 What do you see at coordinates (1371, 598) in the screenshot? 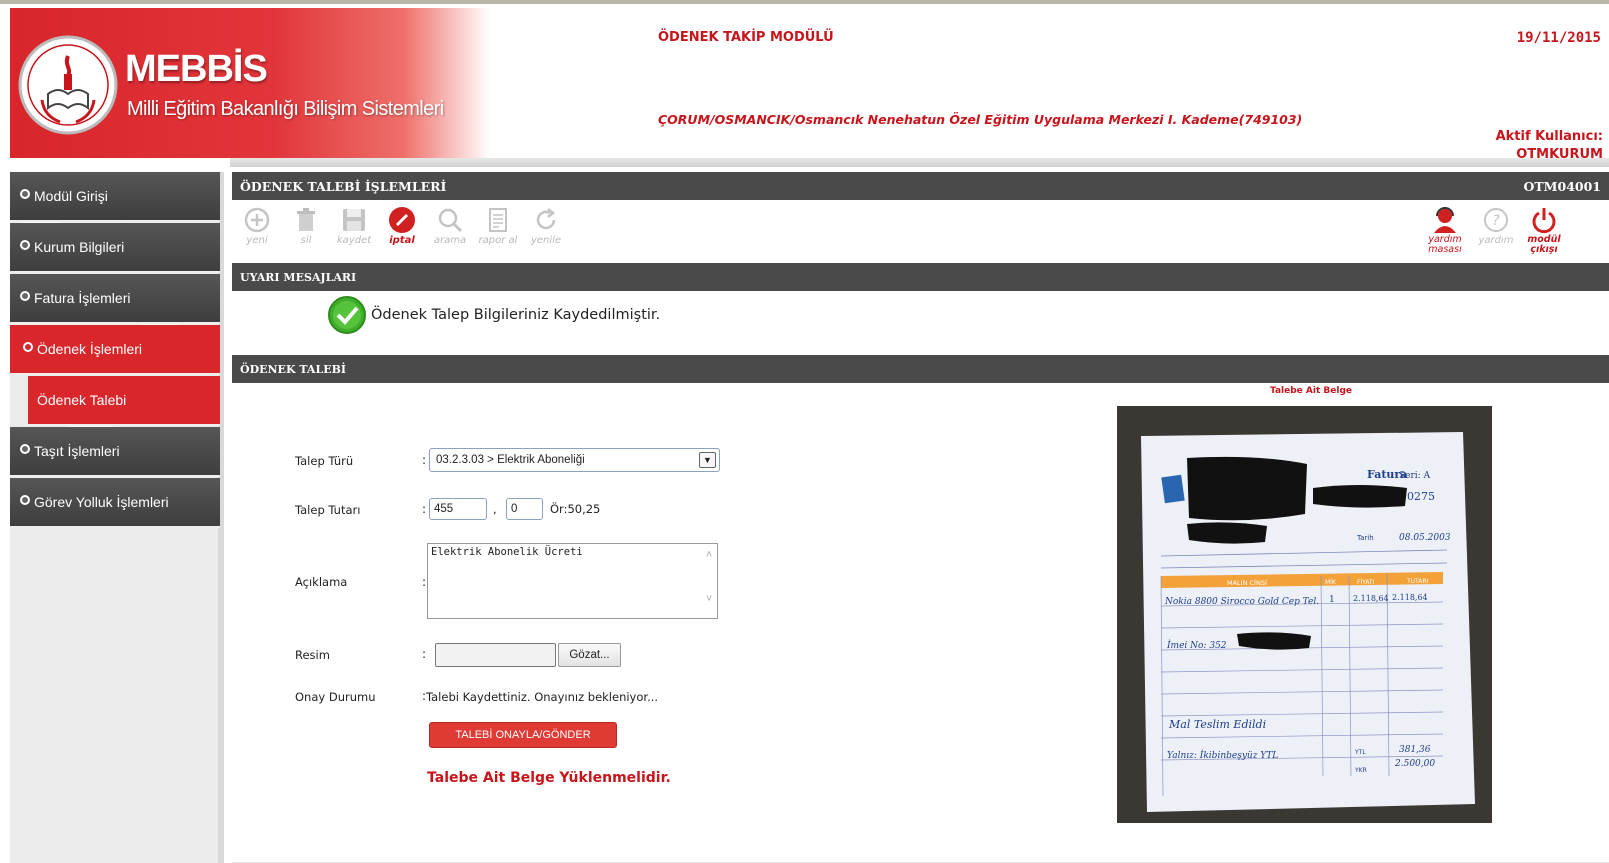
I see `invoice-row1-price: 2.118,64` at bounding box center [1371, 598].